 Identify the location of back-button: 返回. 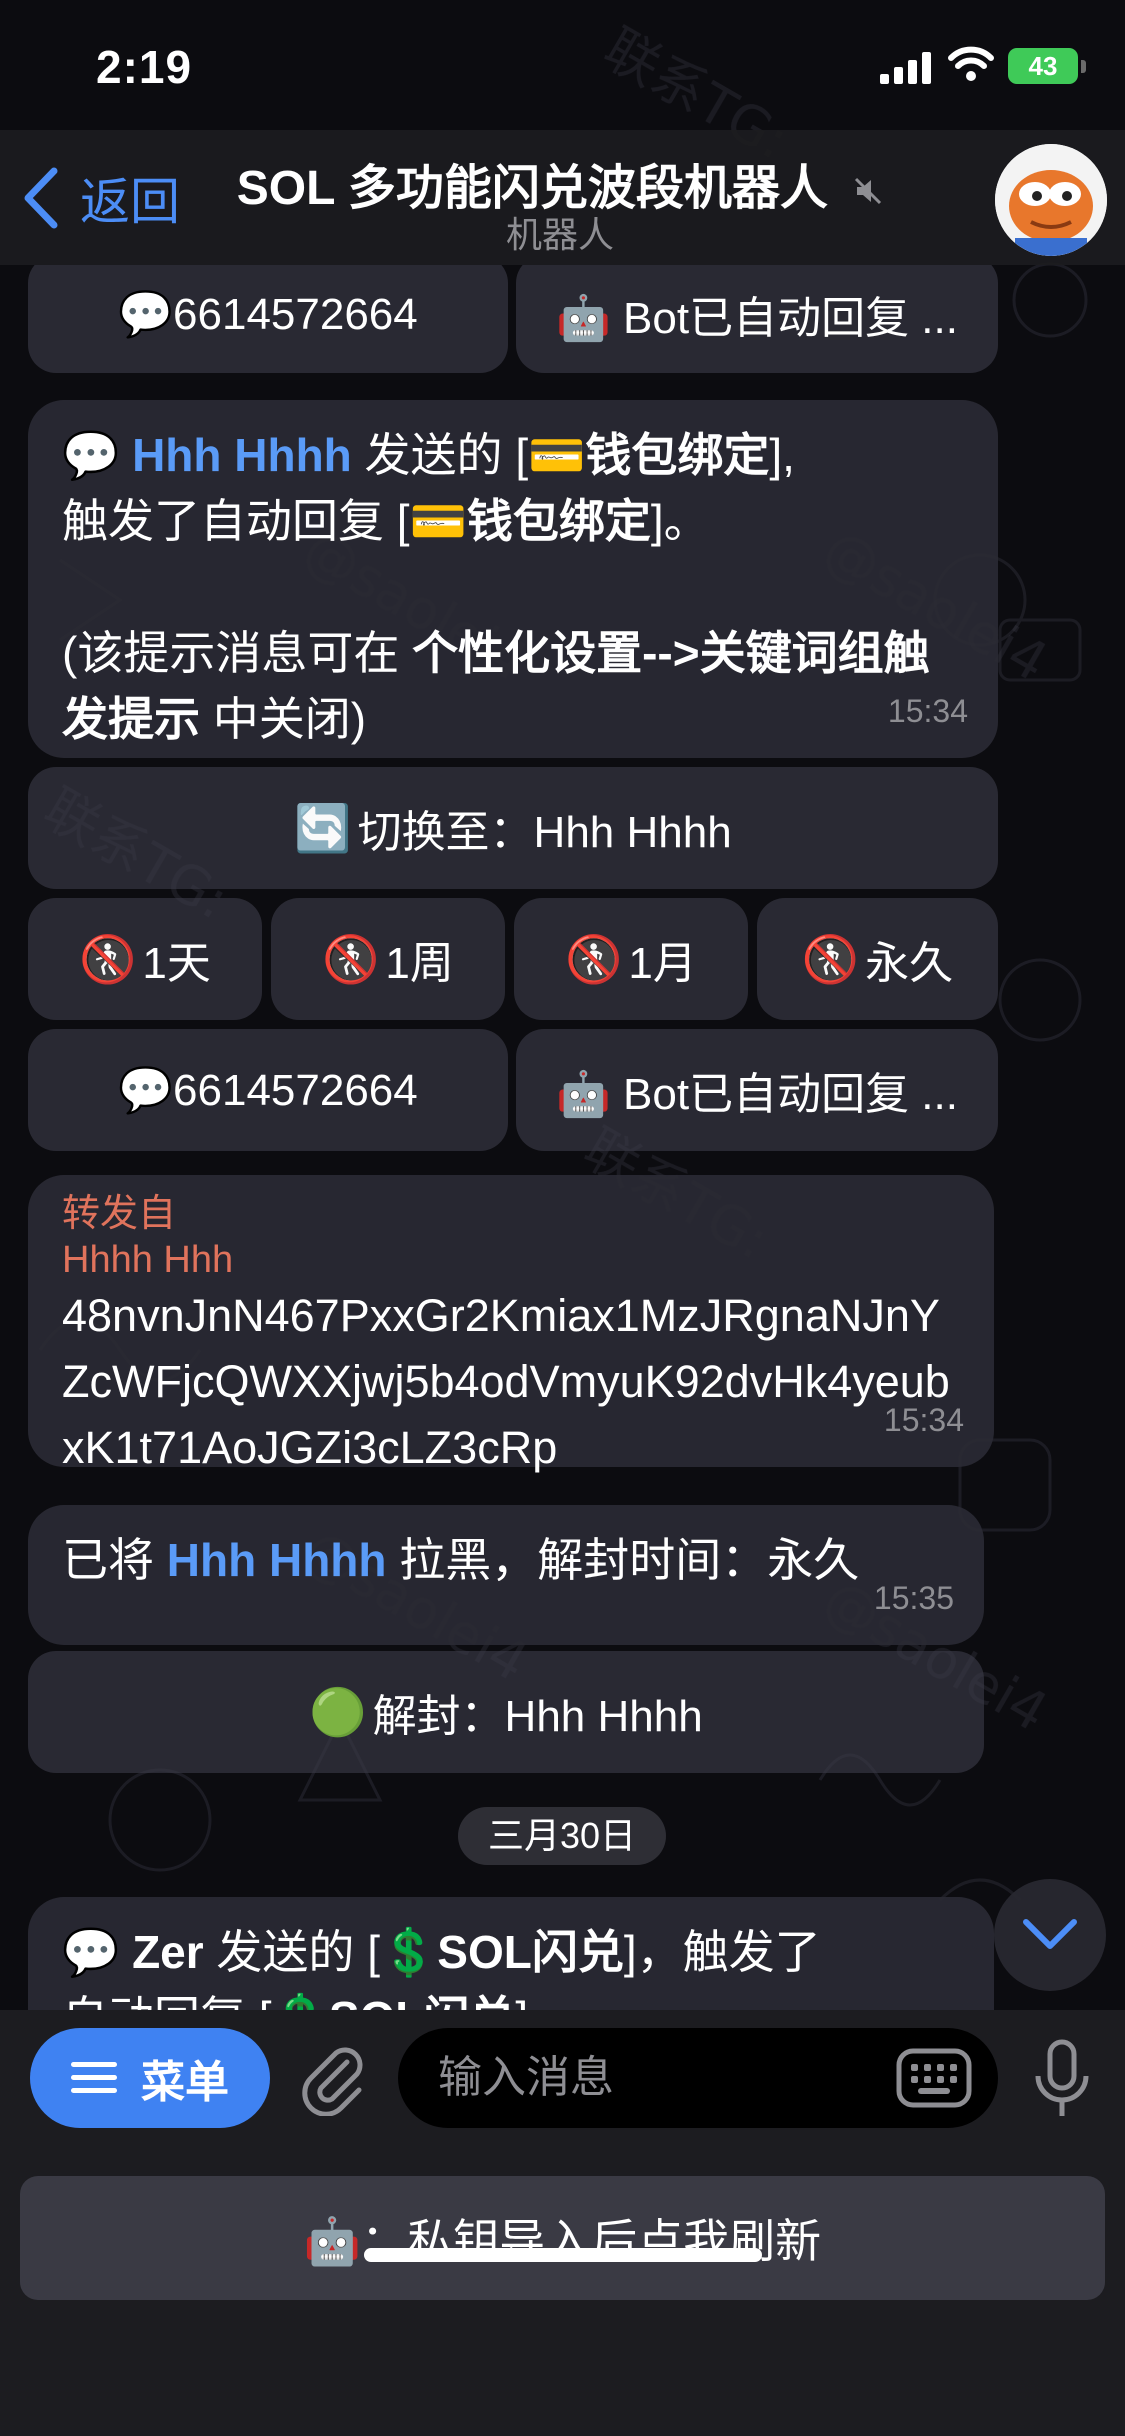
(101, 198).